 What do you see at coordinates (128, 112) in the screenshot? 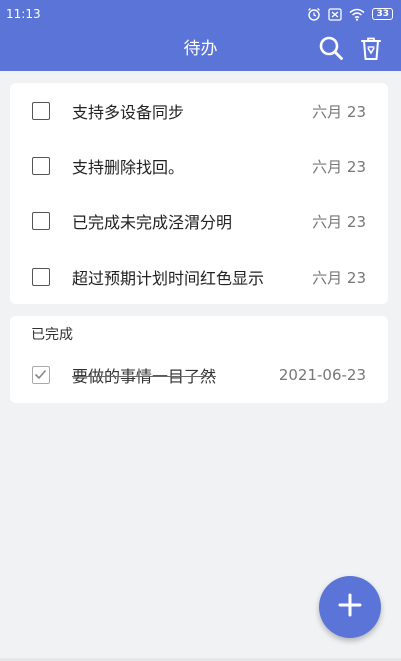
I see `item-title: 支持多设备同步` at bounding box center [128, 112].